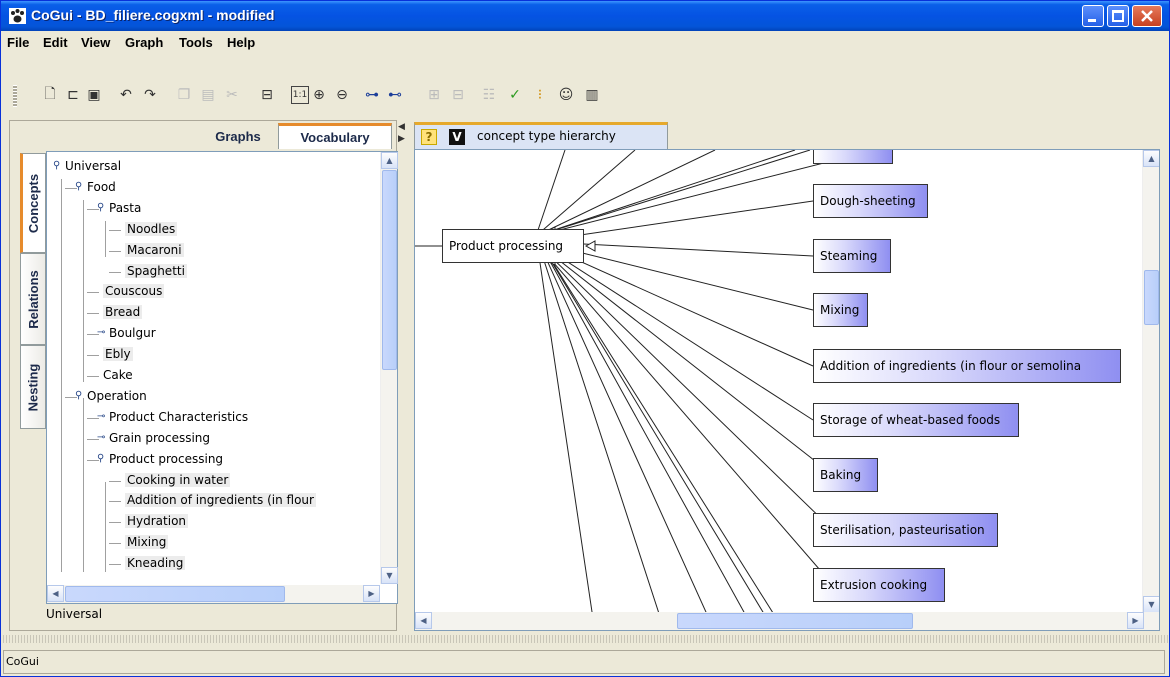 Image resolution: width=1170 pixels, height=677 pixels. What do you see at coordinates (118, 354) in the screenshot?
I see `tree-node: Ebly` at bounding box center [118, 354].